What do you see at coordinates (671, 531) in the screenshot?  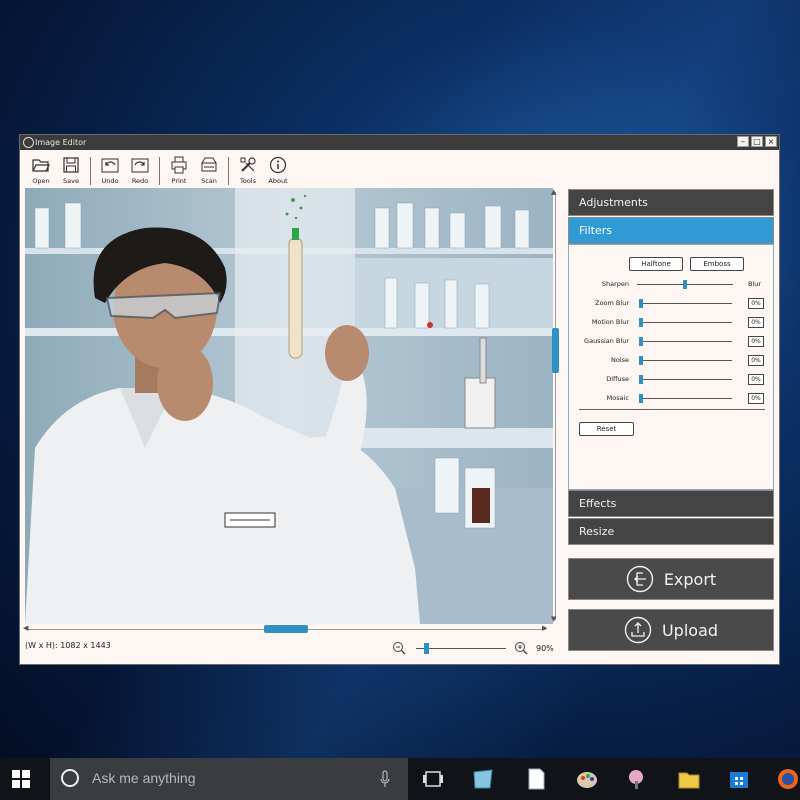 I see `resize-header: Resize` at bounding box center [671, 531].